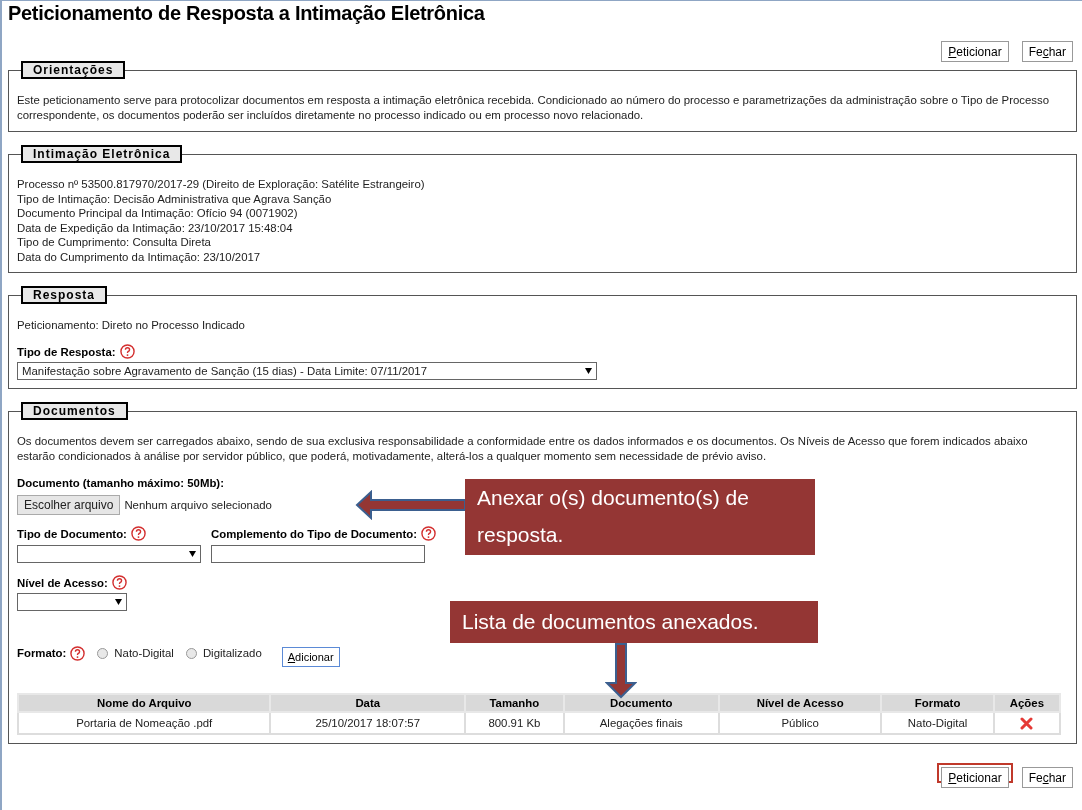 The width and height of the screenshot is (1082, 810). Describe the element at coordinates (621, 671) in the screenshot. I see `down-arrow-icon` at that location.